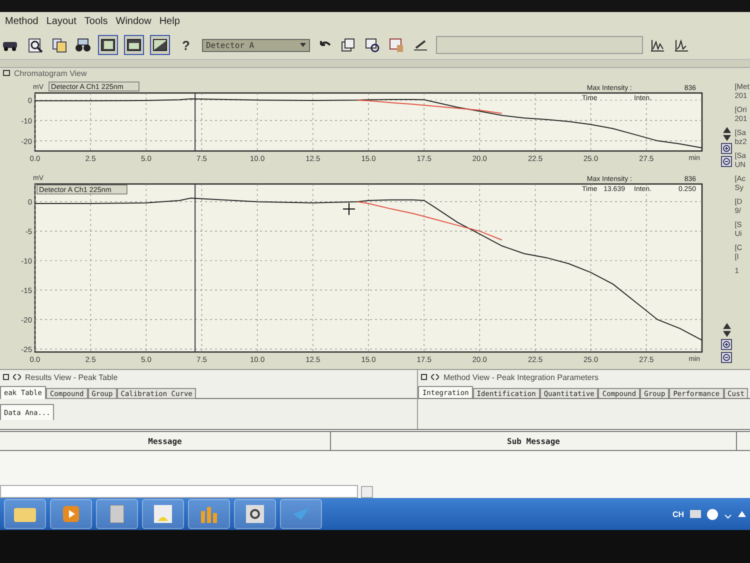 This screenshot has width=750, height=563. I want to click on column-header: Sub Message, so click(534, 441).